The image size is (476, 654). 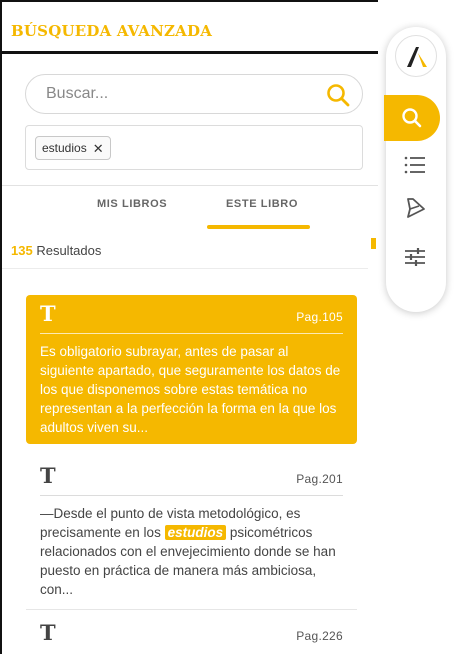 I want to click on search-button, so click(x=338, y=95).